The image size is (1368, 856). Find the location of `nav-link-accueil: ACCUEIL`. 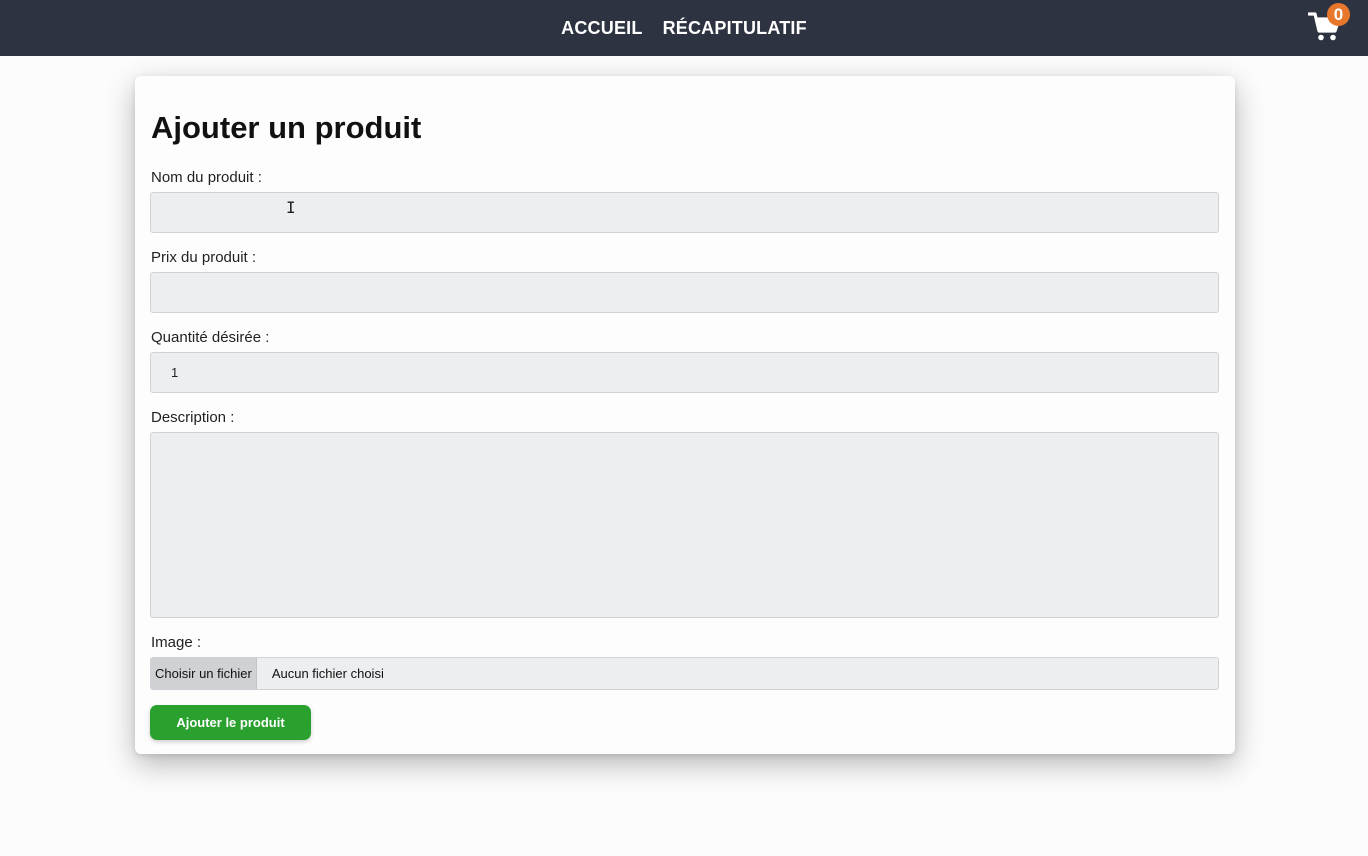

nav-link-accueil: ACCUEIL is located at coordinates (601, 28).